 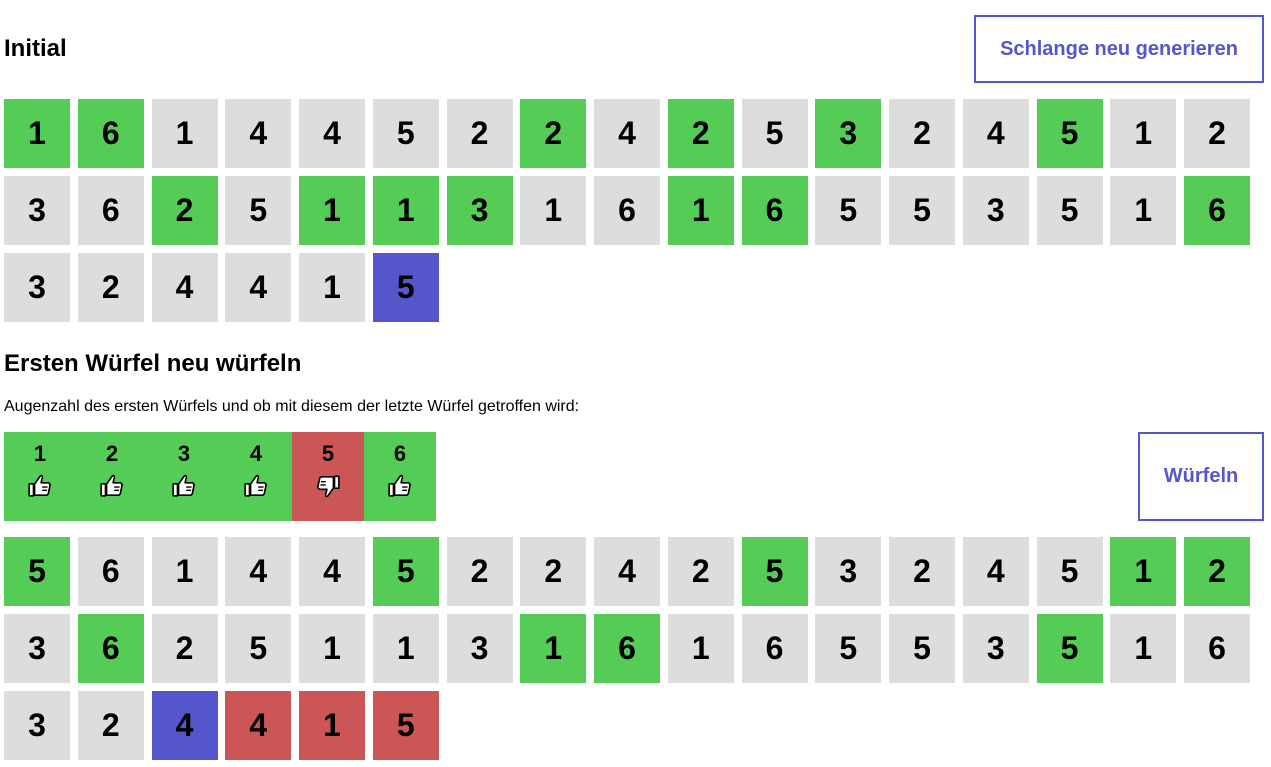 I want to click on outcome-number: 6, so click(x=400, y=453).